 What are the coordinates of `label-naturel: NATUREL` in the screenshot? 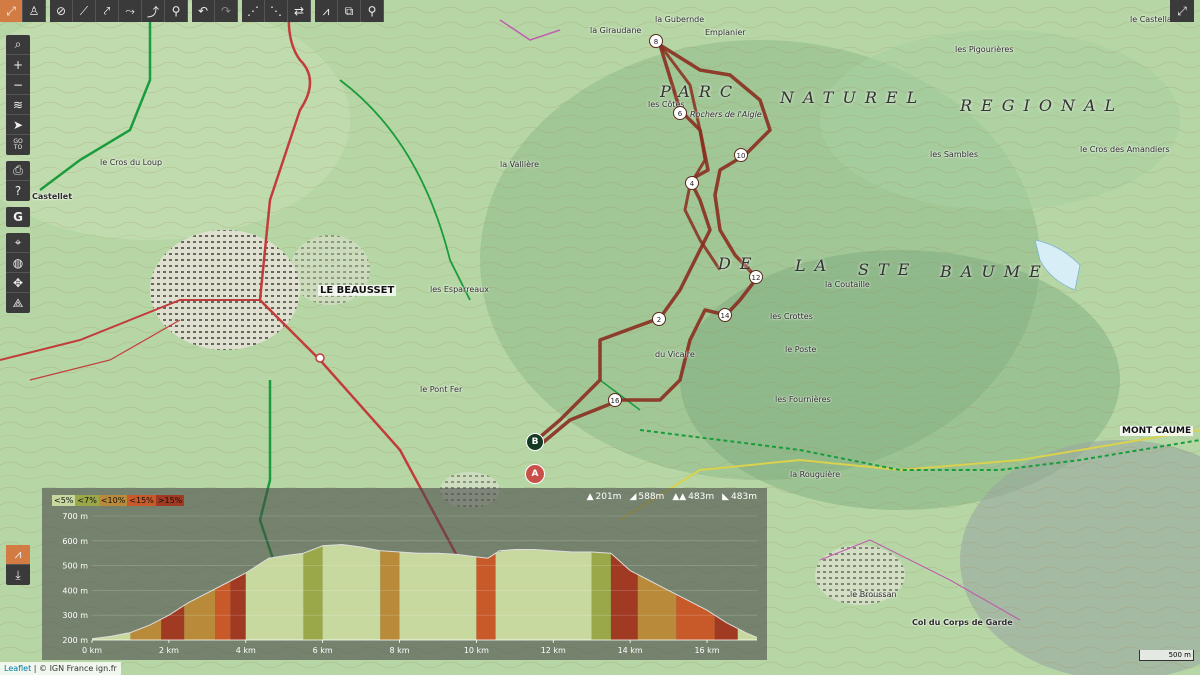 It's located at (853, 97).